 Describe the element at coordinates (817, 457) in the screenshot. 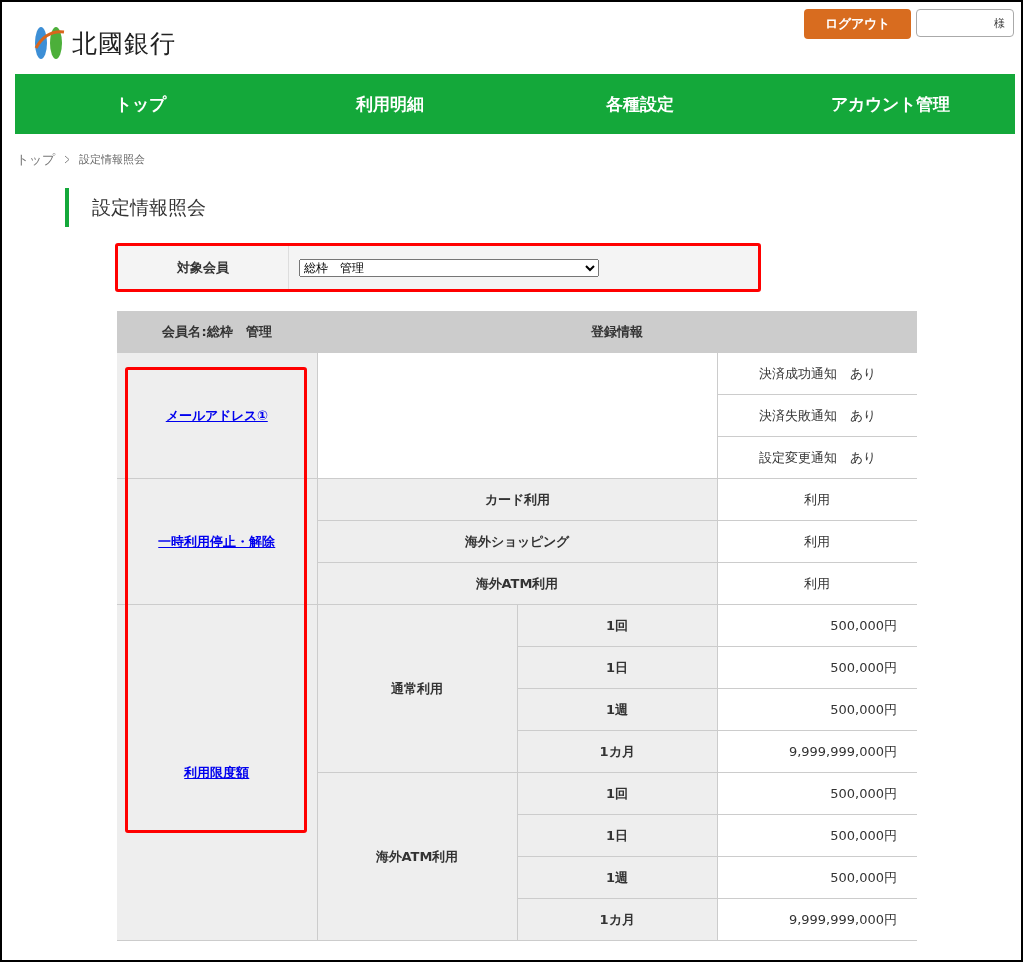

I see `table-cell: 設定変更通知 あり` at that location.